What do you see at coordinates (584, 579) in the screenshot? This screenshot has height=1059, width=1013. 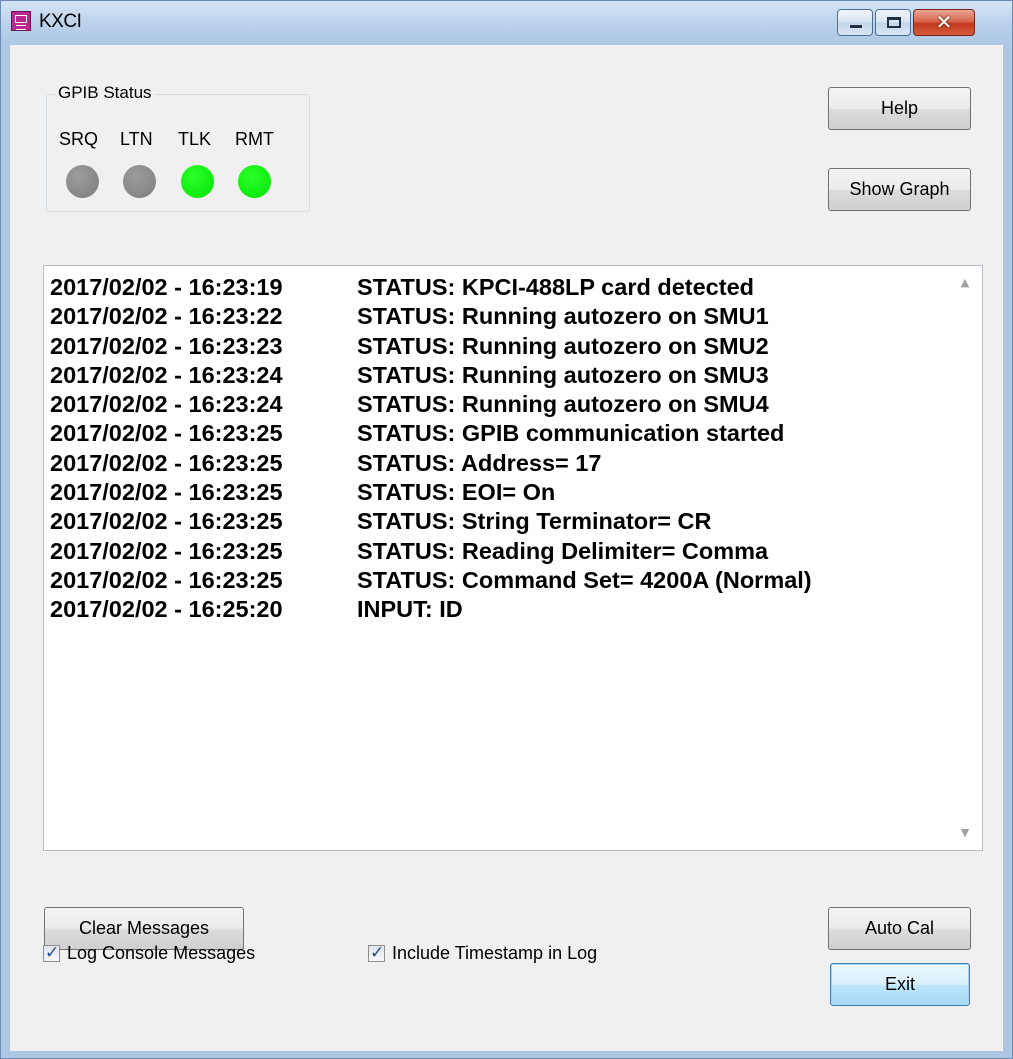 I see `log-message: STATUS: Command Set= 4200A (Normal)` at bounding box center [584, 579].